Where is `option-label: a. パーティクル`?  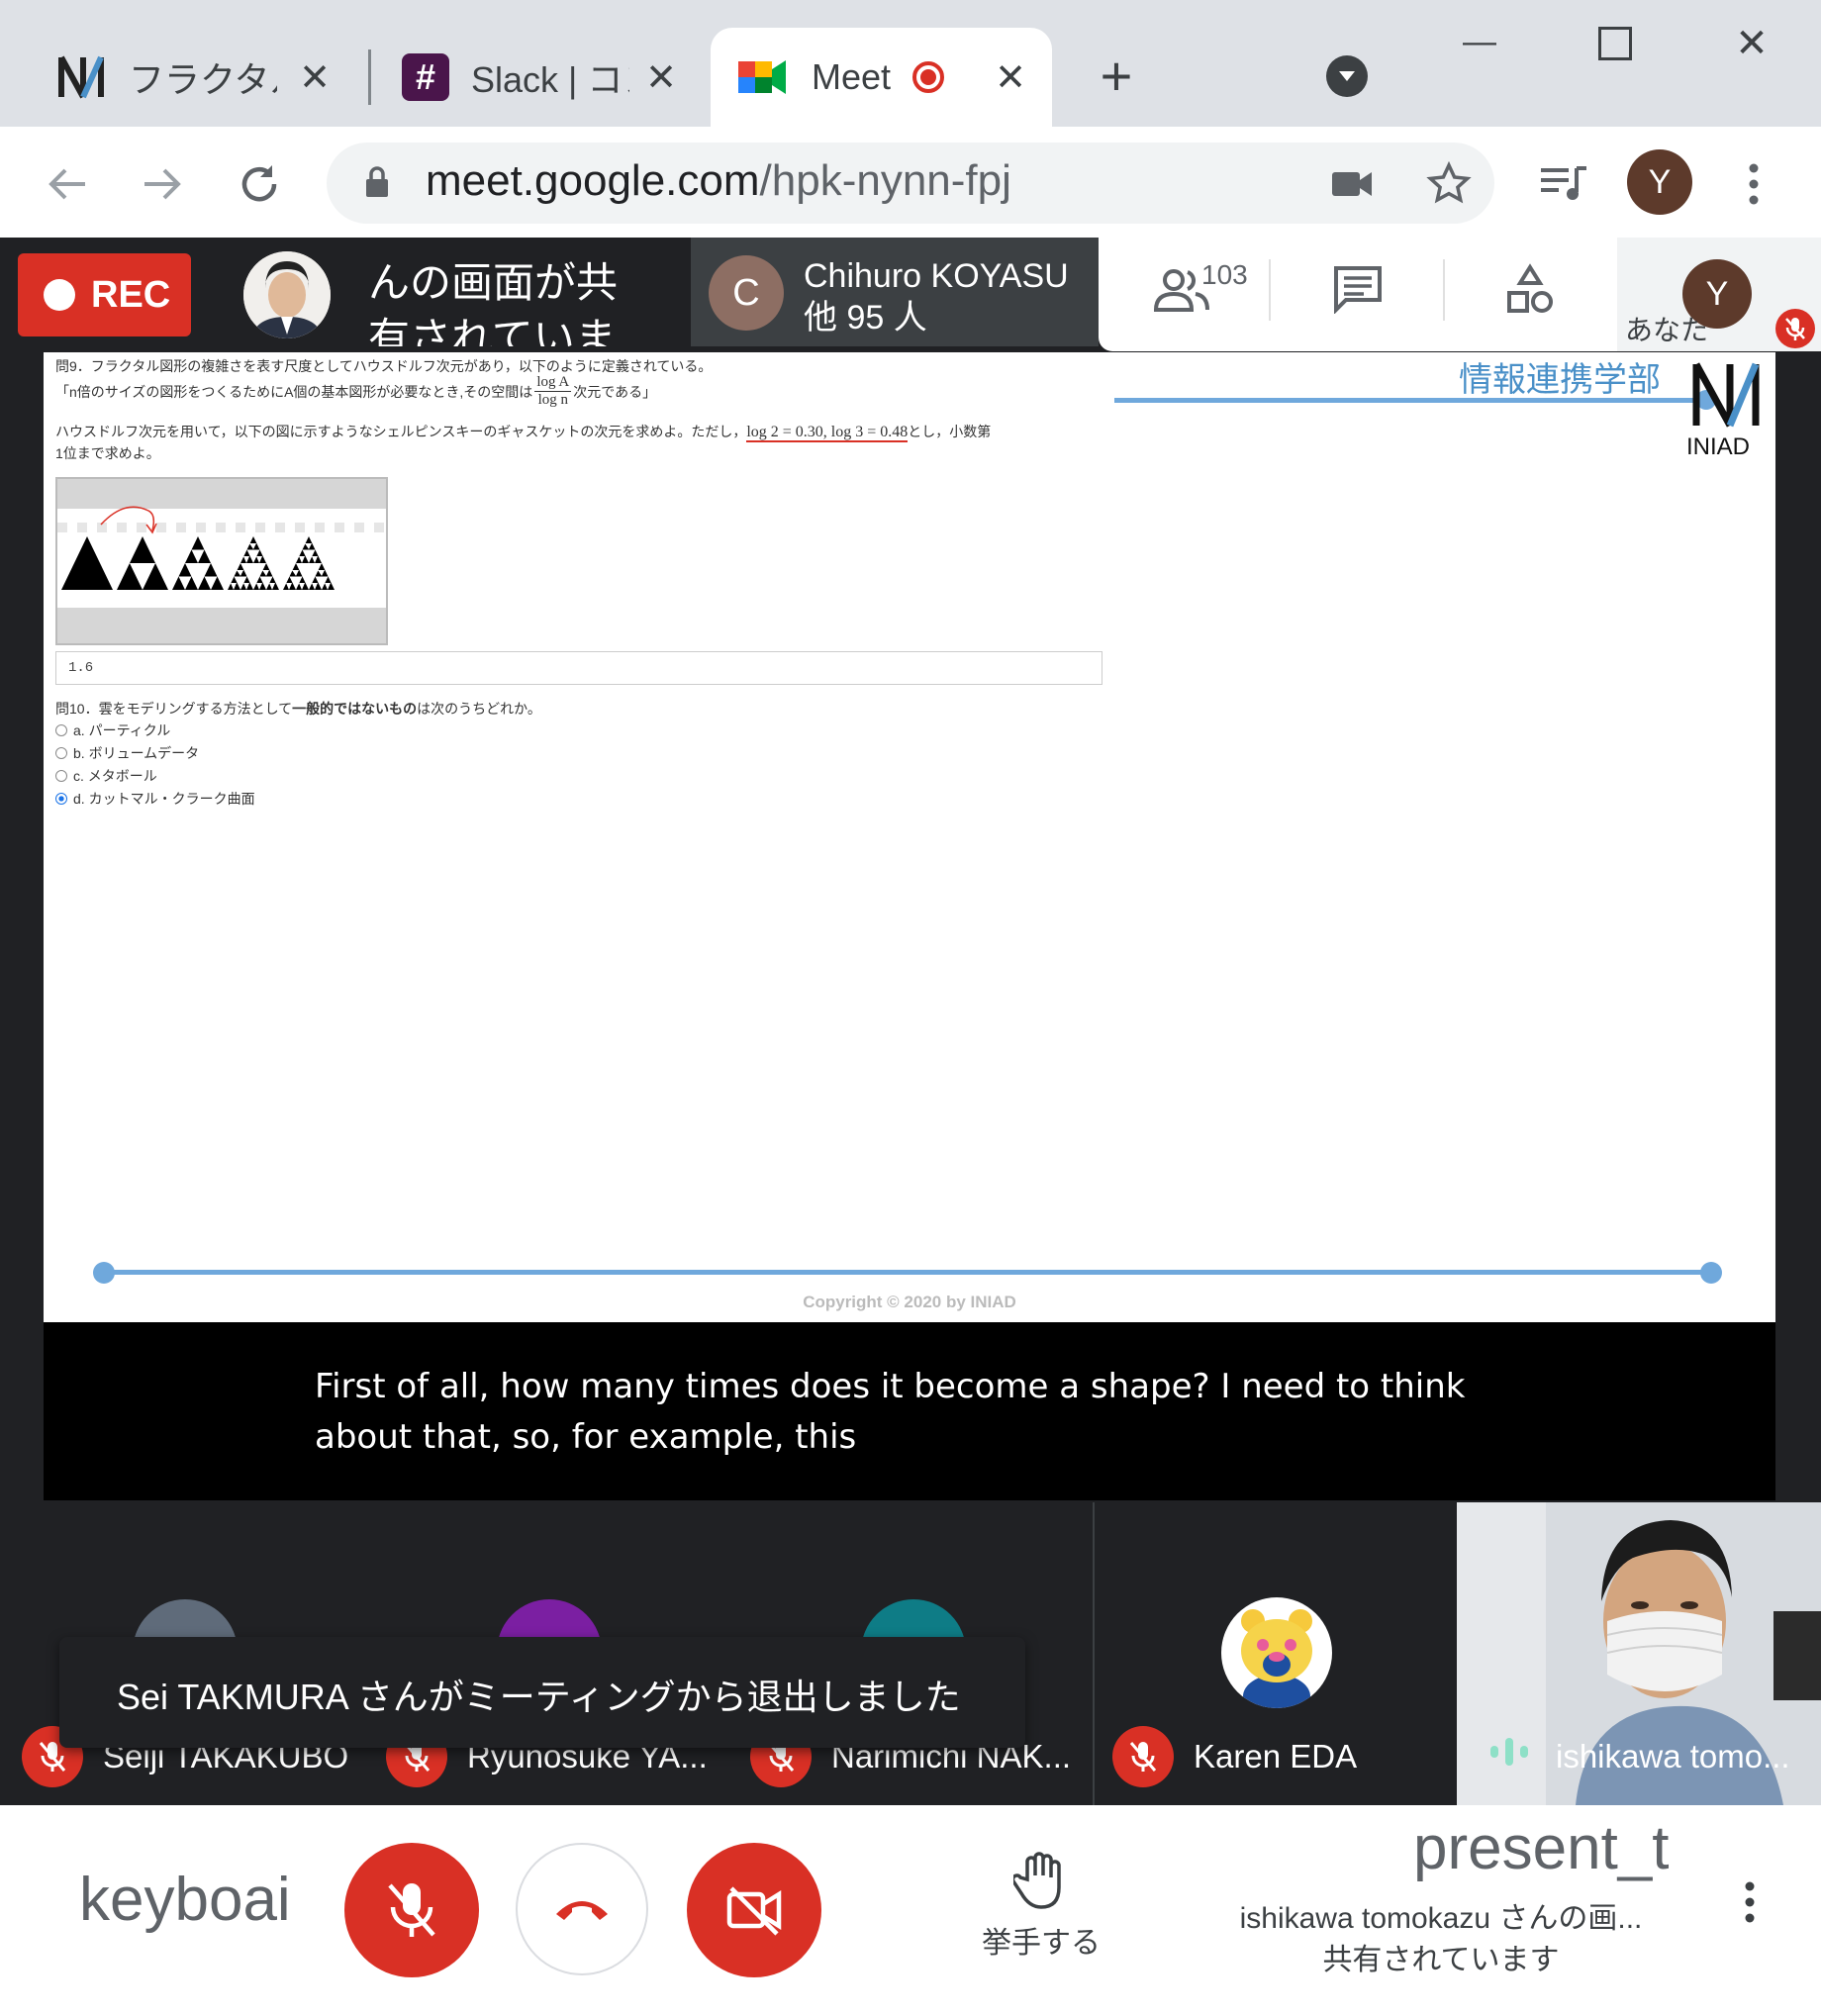
option-label: a. パーティクル is located at coordinates (122, 730).